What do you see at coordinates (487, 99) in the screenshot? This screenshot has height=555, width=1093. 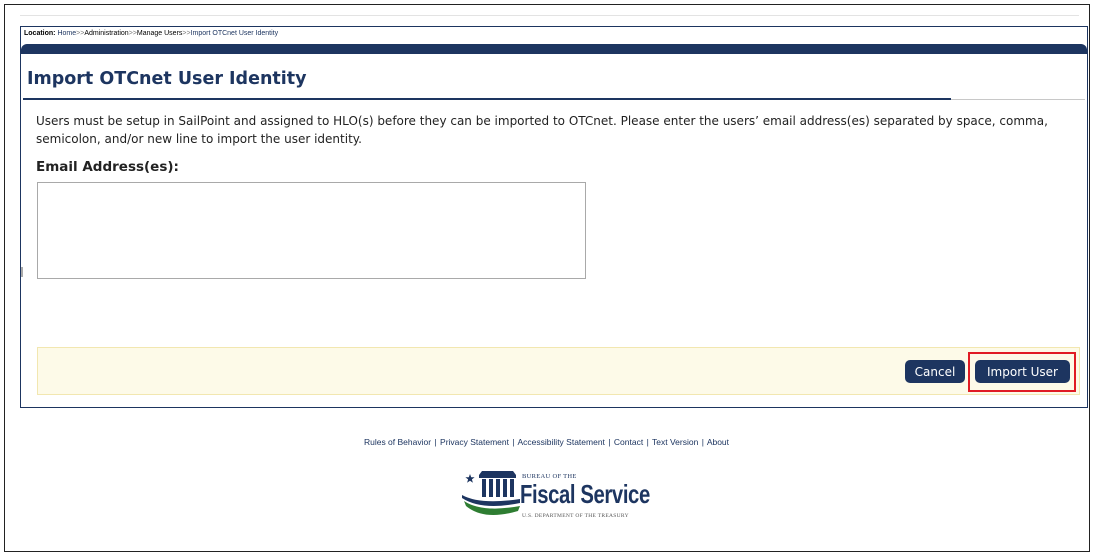 I see `title-underline` at bounding box center [487, 99].